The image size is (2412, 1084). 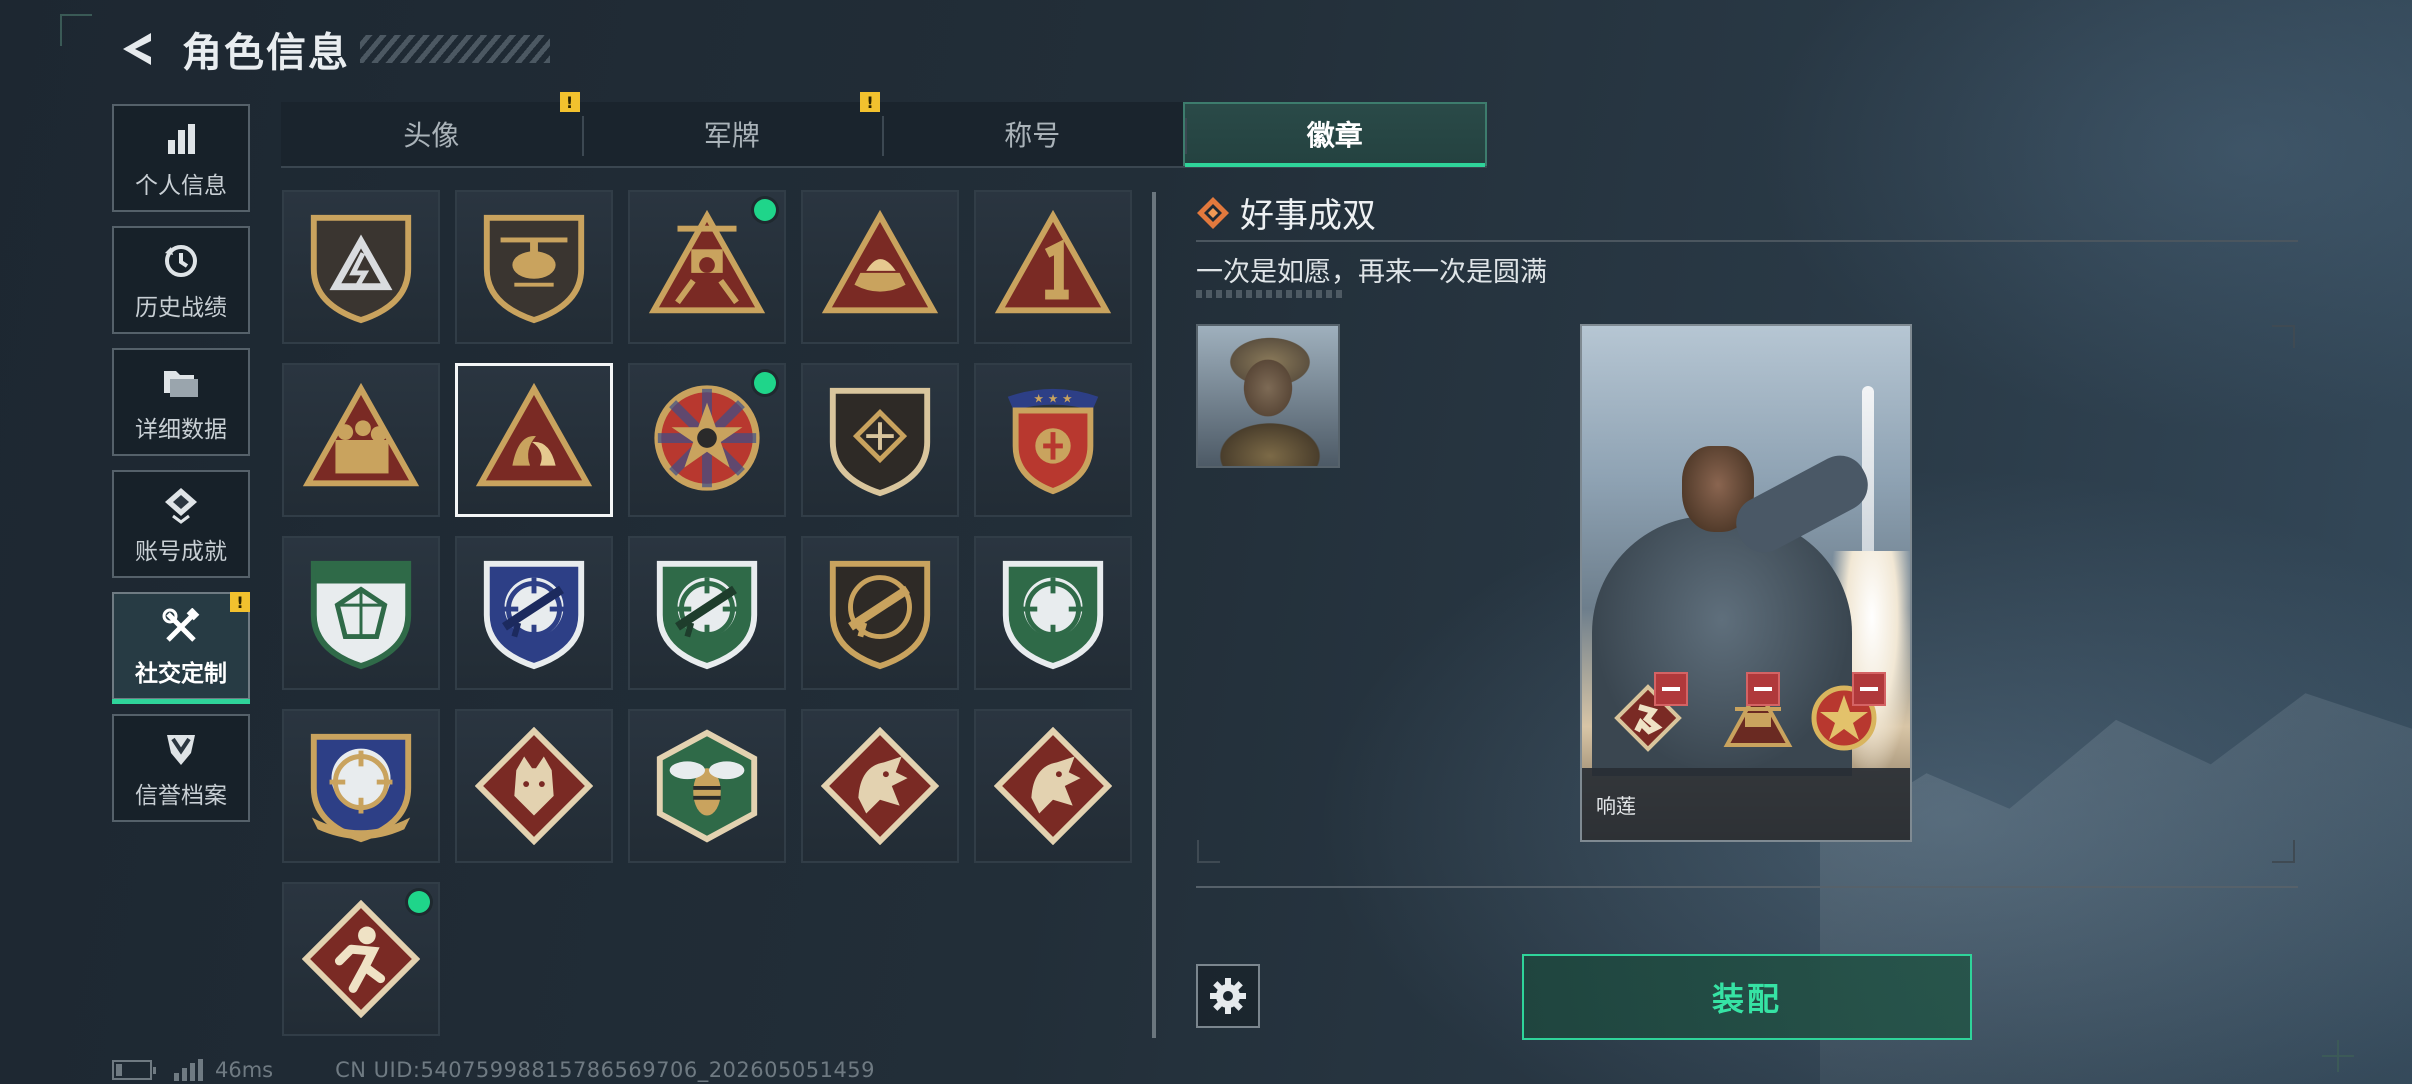 What do you see at coordinates (181, 261) in the screenshot?
I see `history-icon` at bounding box center [181, 261].